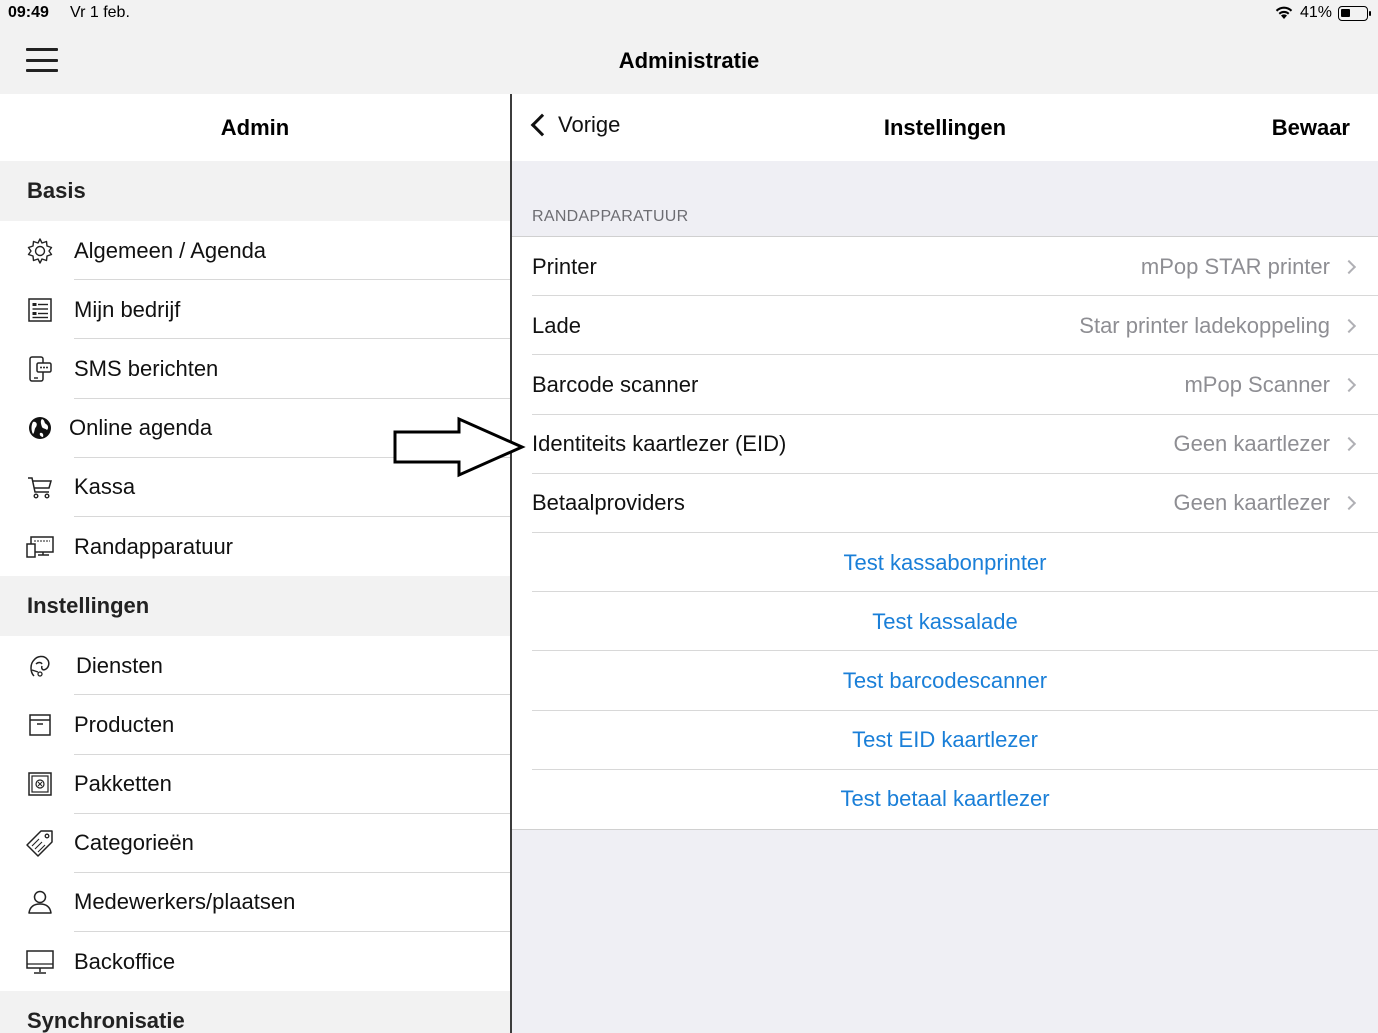 Image resolution: width=1378 pixels, height=1033 pixels. What do you see at coordinates (125, 961) in the screenshot?
I see `sidebar-item-label: Backoffice` at bounding box center [125, 961].